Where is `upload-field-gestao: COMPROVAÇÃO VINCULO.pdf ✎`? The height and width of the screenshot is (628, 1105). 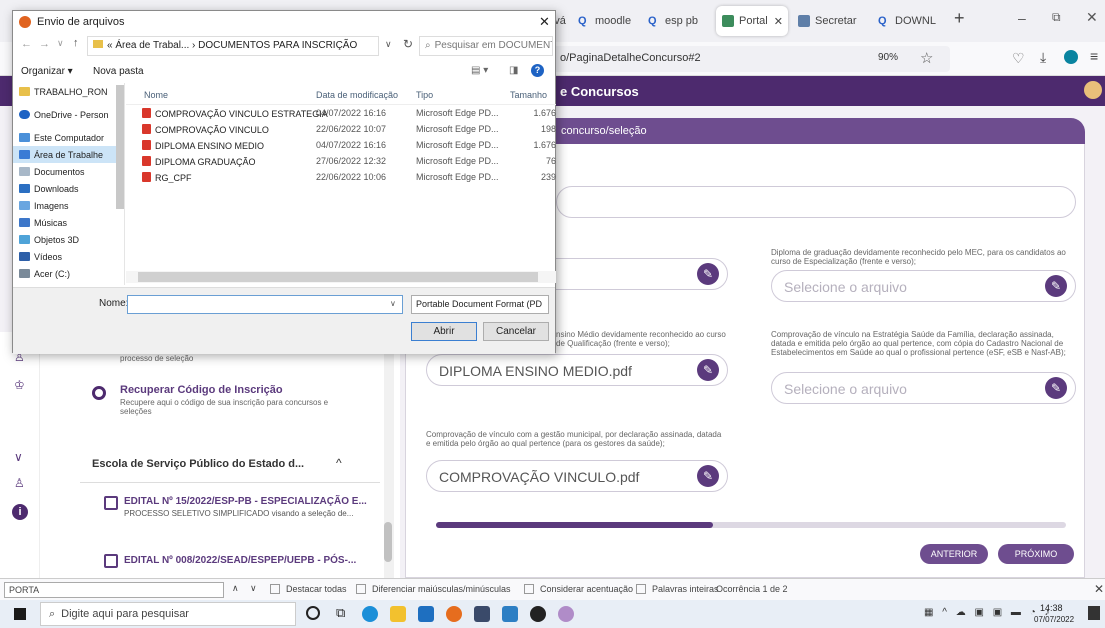 upload-field-gestao: COMPROVAÇÃO VINCULO.pdf ✎ is located at coordinates (577, 476).